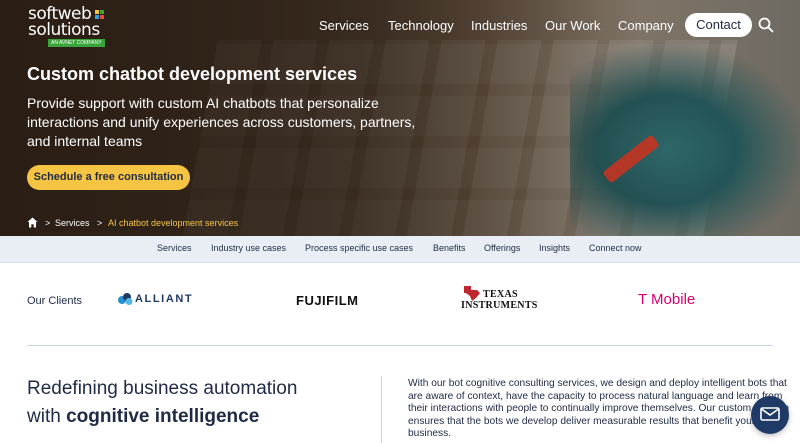 This screenshot has height=443, width=800. I want to click on home-icon, so click(32, 222).